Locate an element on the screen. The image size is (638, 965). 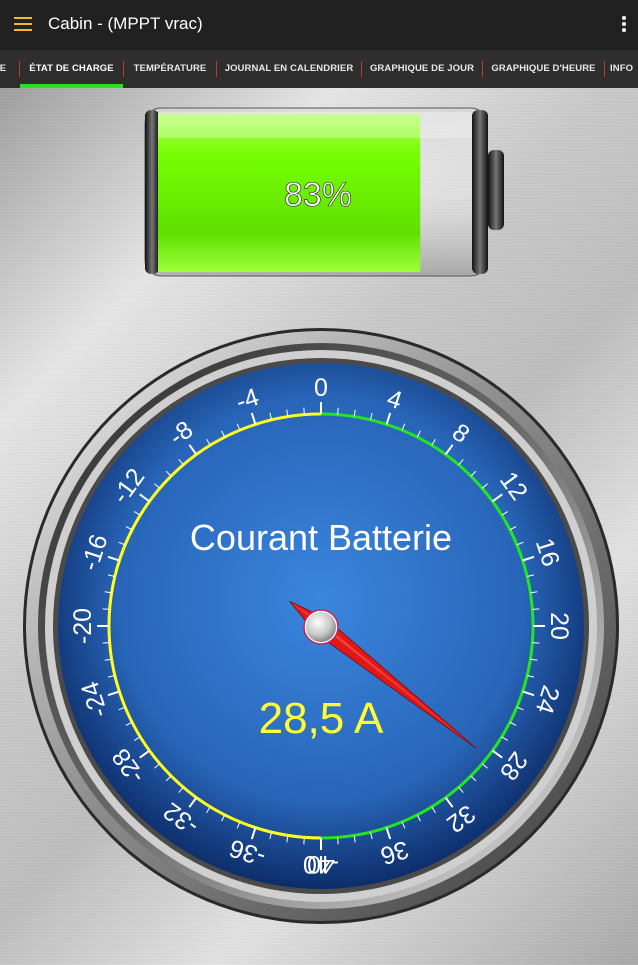
gauge-title: Courant Batterie is located at coordinates (321, 537).